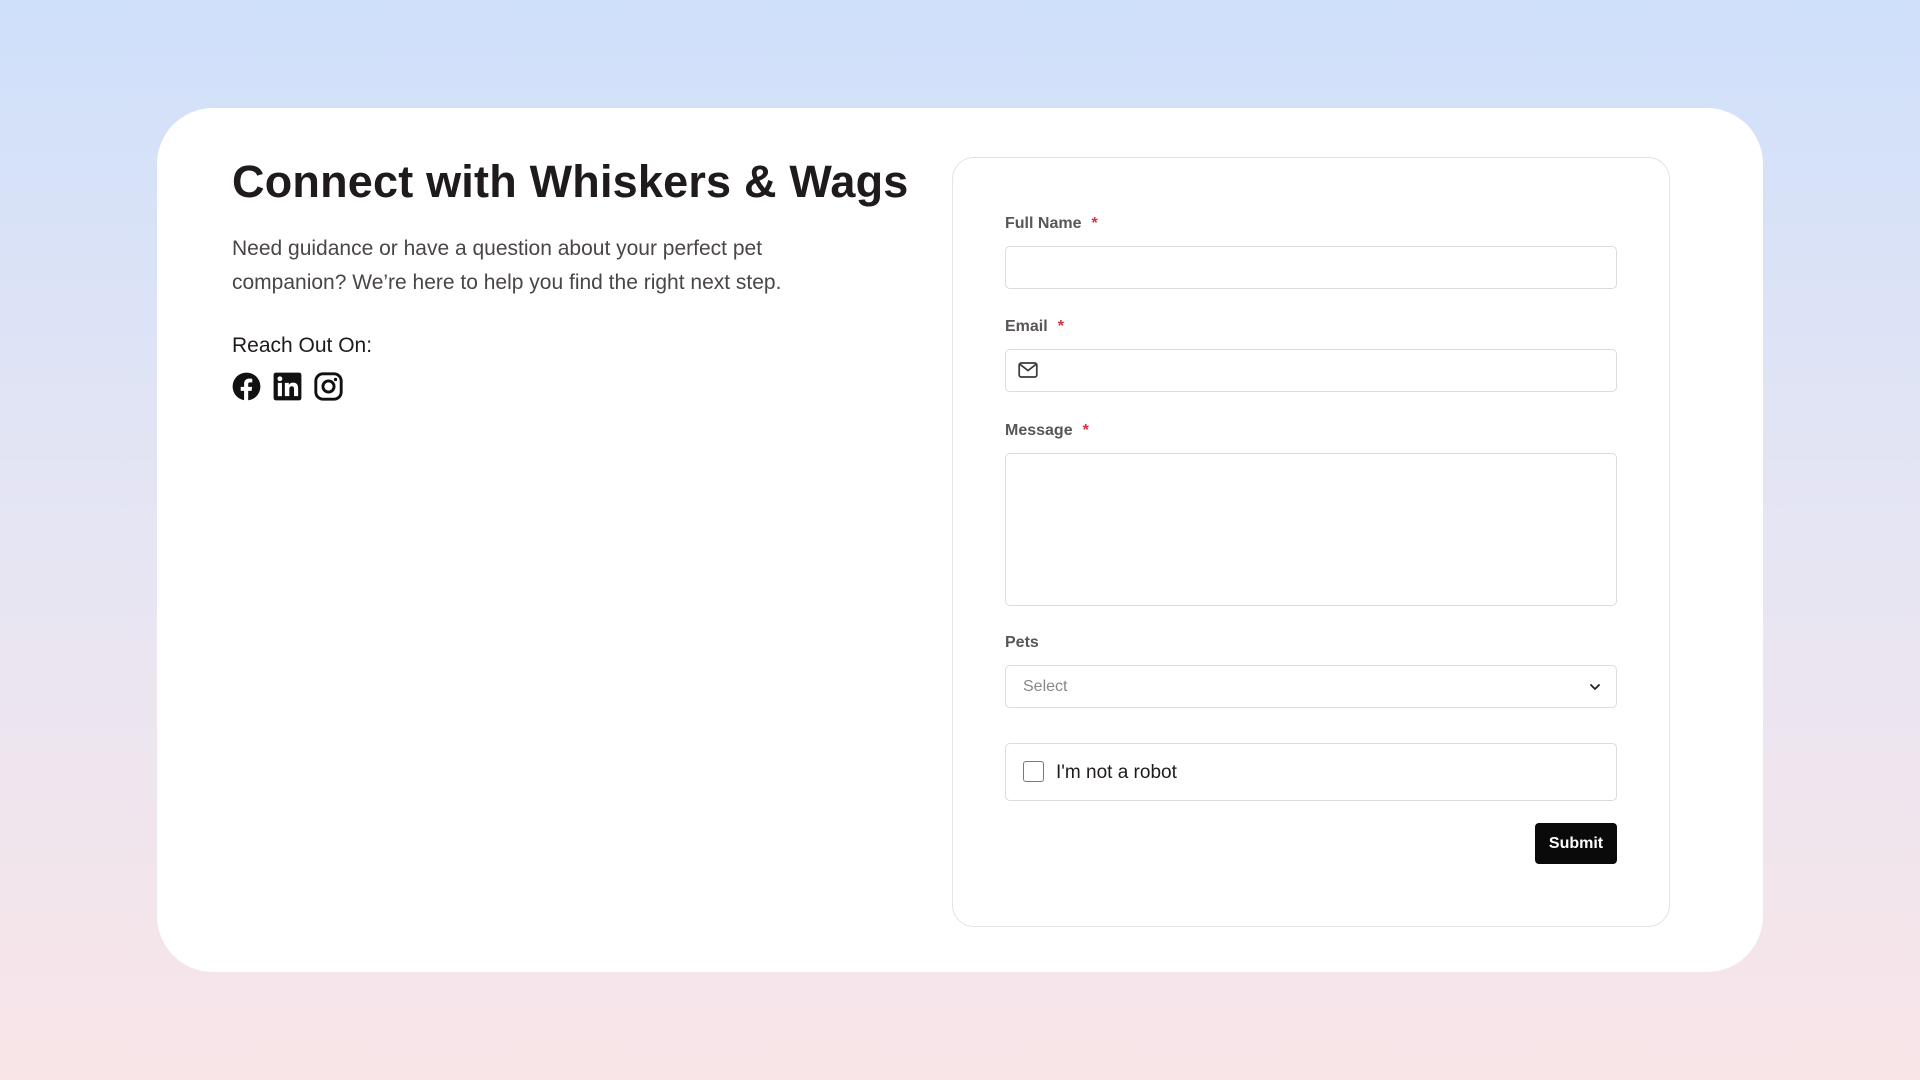 This screenshot has width=1920, height=1080. What do you see at coordinates (1026, 326) in the screenshot?
I see `email-label-text: Email` at bounding box center [1026, 326].